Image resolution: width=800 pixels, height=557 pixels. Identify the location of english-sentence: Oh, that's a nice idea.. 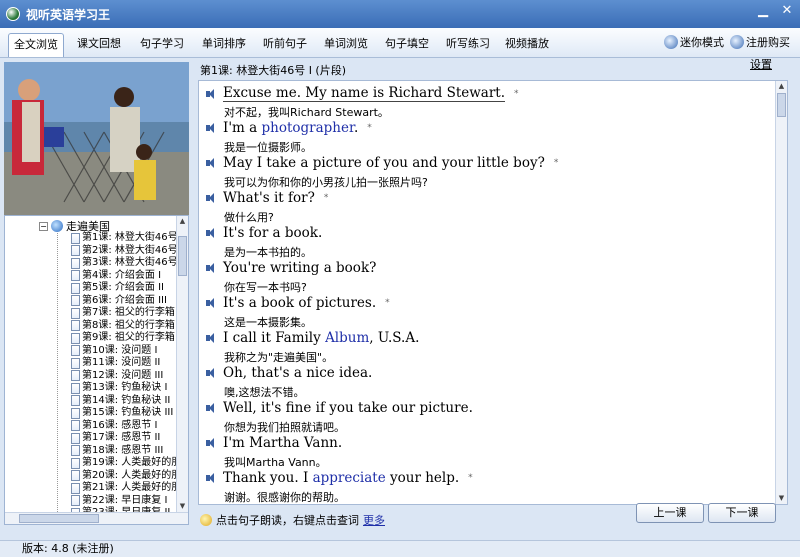
(297, 373).